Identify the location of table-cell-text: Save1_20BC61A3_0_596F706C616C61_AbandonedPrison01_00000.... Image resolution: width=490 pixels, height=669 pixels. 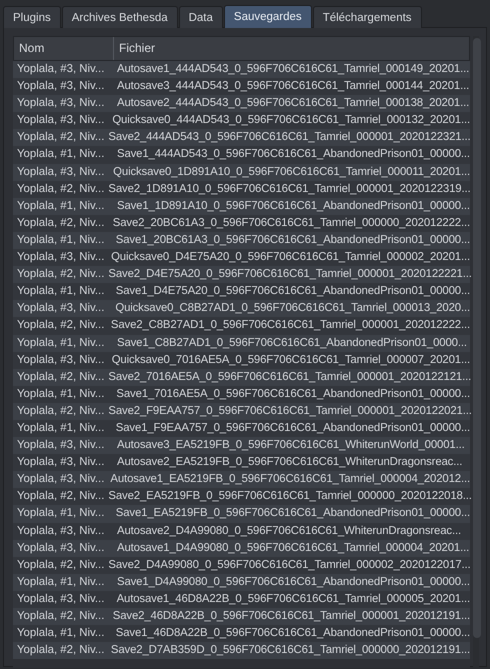
(292, 240).